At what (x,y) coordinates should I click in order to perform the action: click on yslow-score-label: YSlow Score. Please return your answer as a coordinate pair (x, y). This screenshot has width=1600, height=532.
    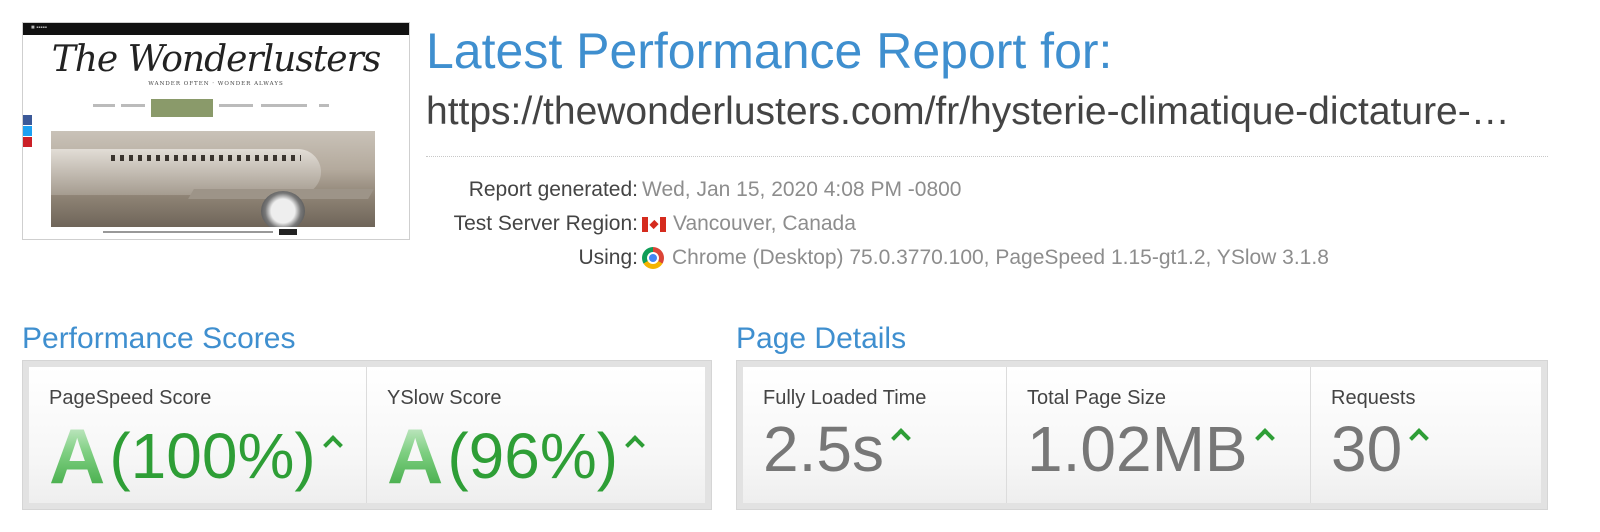
    Looking at the image, I should click on (444, 398).